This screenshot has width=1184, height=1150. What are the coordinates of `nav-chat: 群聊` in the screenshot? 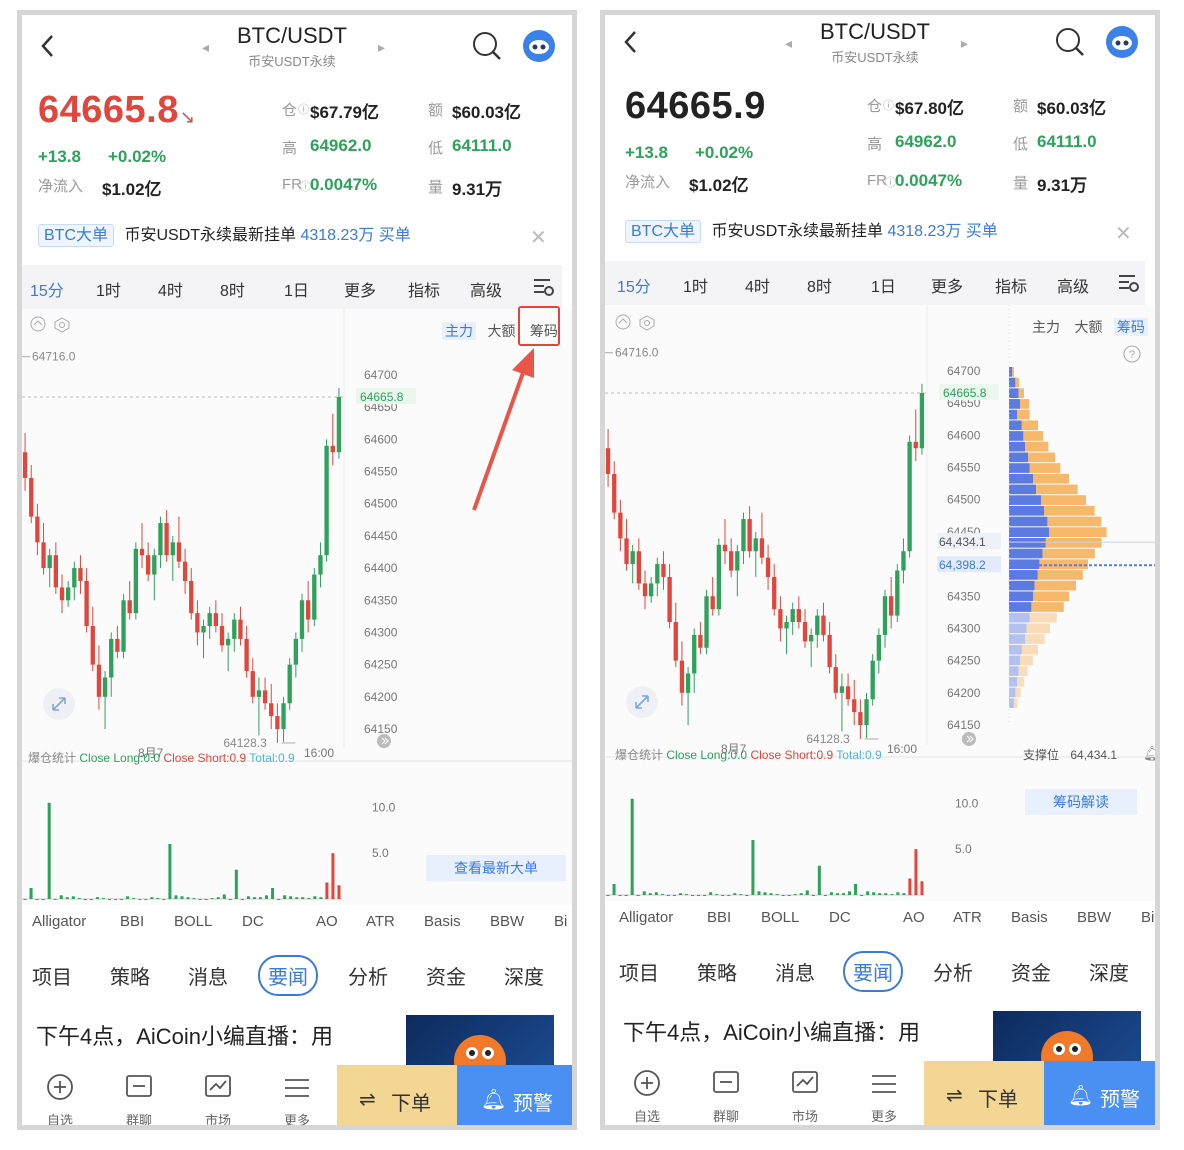 It's located at (139, 1117).